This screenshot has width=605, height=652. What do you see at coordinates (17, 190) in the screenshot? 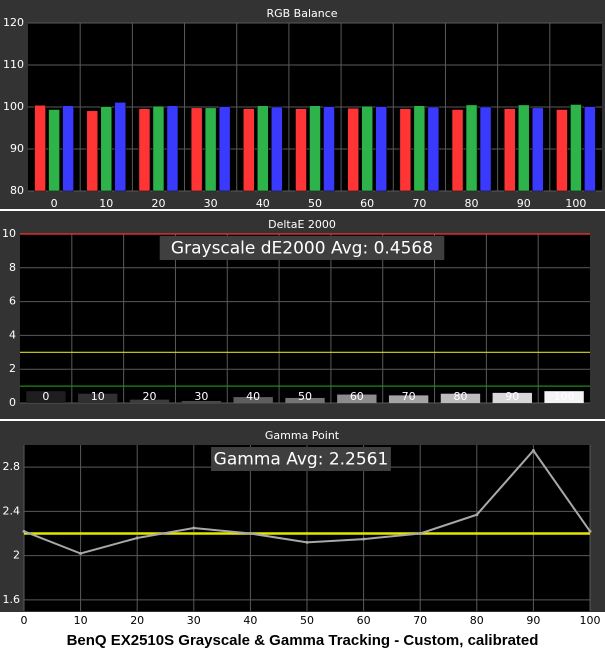
I see `y-tick-label: 80` at bounding box center [17, 190].